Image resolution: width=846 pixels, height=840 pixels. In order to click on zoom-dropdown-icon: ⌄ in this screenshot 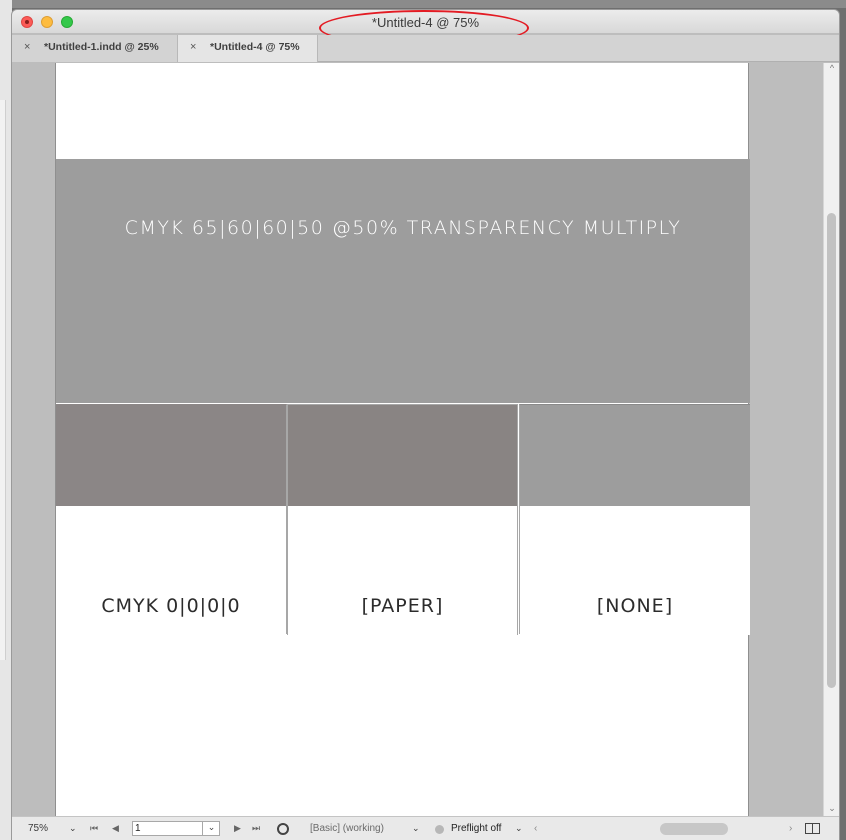, I will do `click(73, 828)`.